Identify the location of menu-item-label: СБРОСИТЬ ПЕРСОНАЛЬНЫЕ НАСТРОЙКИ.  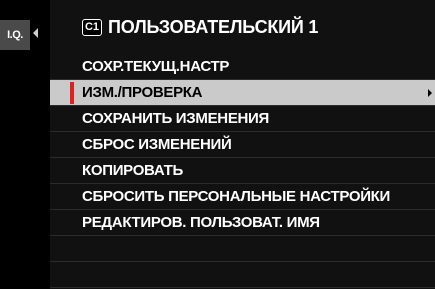
(236, 196).